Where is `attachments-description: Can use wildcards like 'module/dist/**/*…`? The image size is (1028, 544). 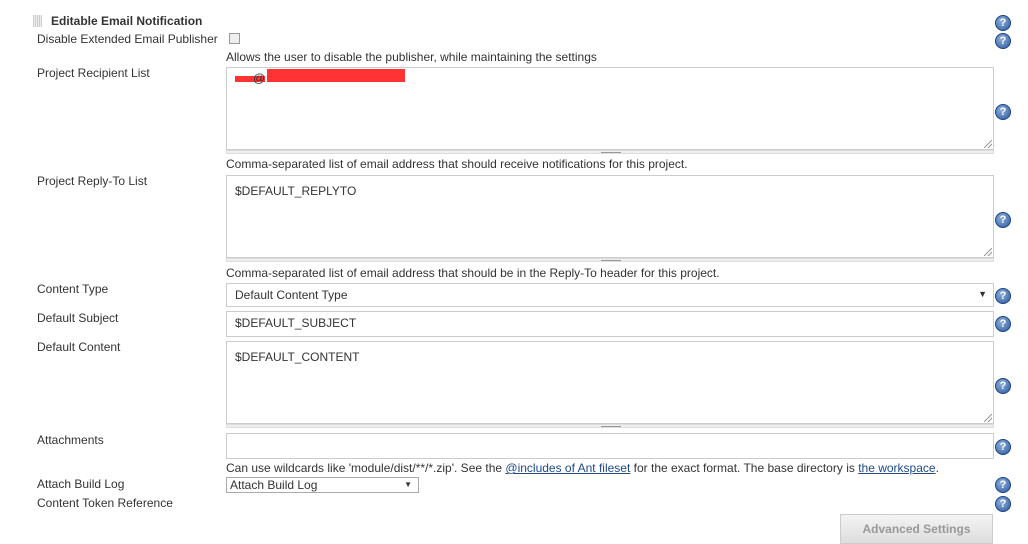
attachments-description: Can use wildcards like 'module/dist/**/*… is located at coordinates (582, 468).